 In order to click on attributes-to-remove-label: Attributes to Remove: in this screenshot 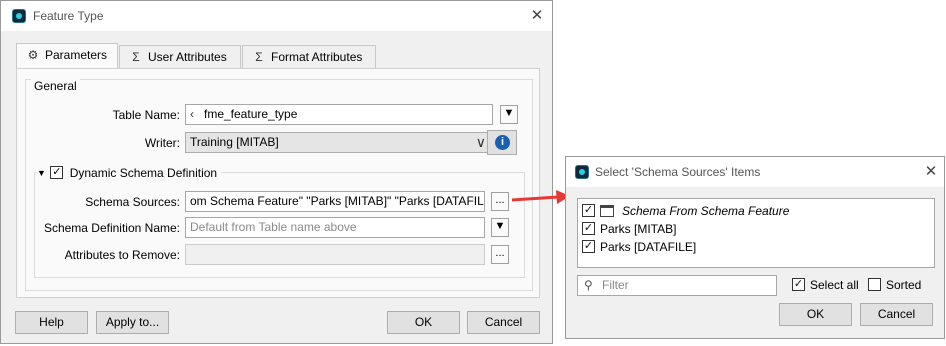, I will do `click(122, 255)`.